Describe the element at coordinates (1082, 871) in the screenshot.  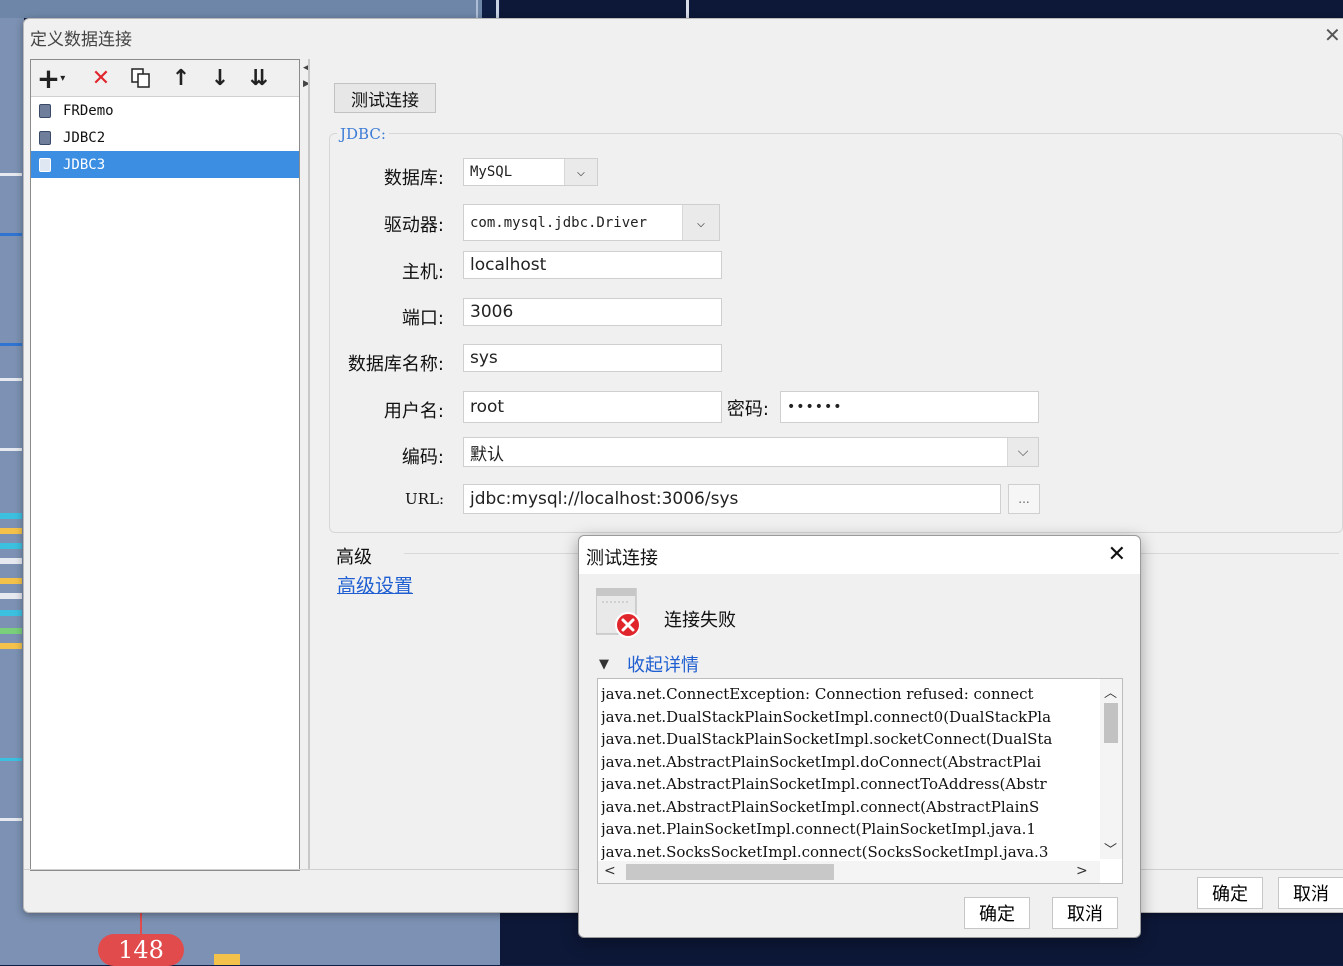
I see `chevron-right-icon: >` at that location.